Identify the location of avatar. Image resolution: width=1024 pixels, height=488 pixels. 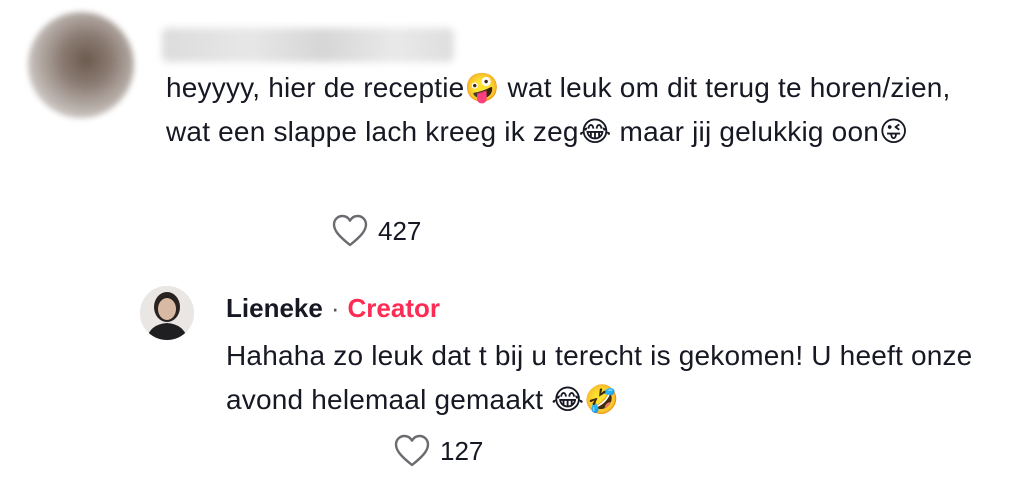
(81, 65).